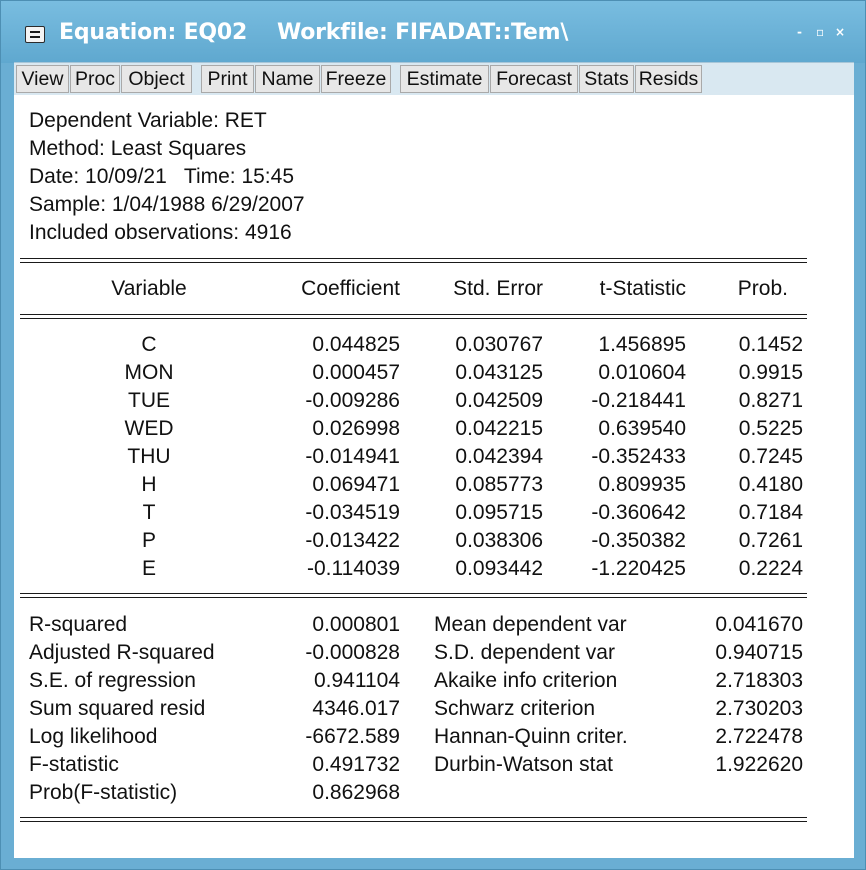 The image size is (866, 870). I want to click on column-header-prob: Prob., so click(762, 288).